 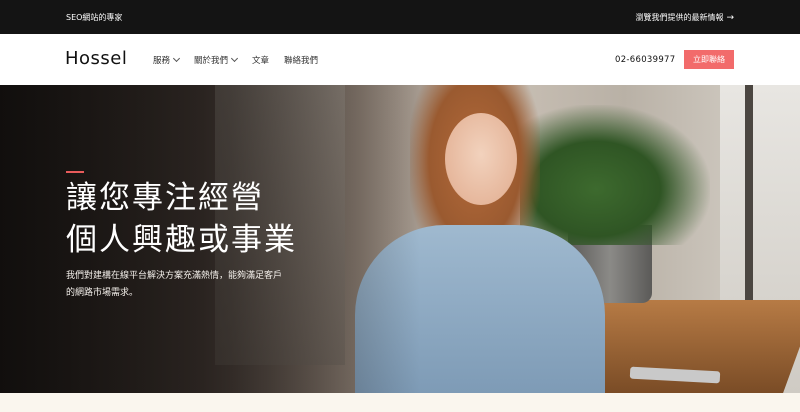 What do you see at coordinates (165, 198) in the screenshot?
I see `headline-line-1: 讓您專注經營` at bounding box center [165, 198].